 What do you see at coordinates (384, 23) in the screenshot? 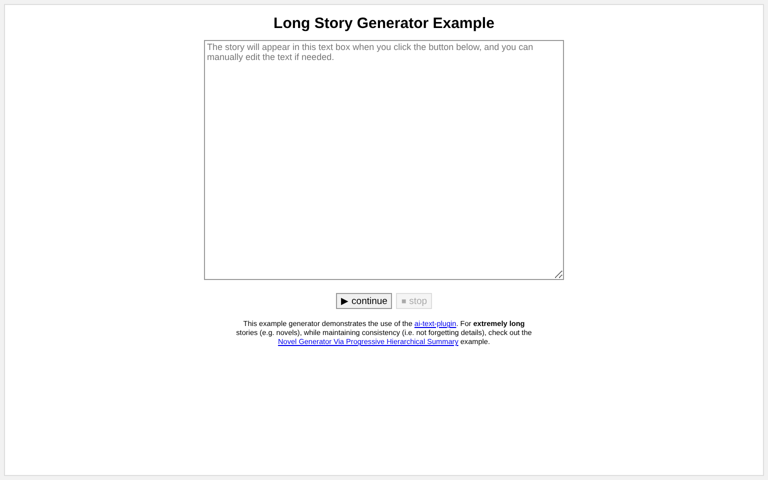
I see `page-title: Long Story Generator Example` at bounding box center [384, 23].